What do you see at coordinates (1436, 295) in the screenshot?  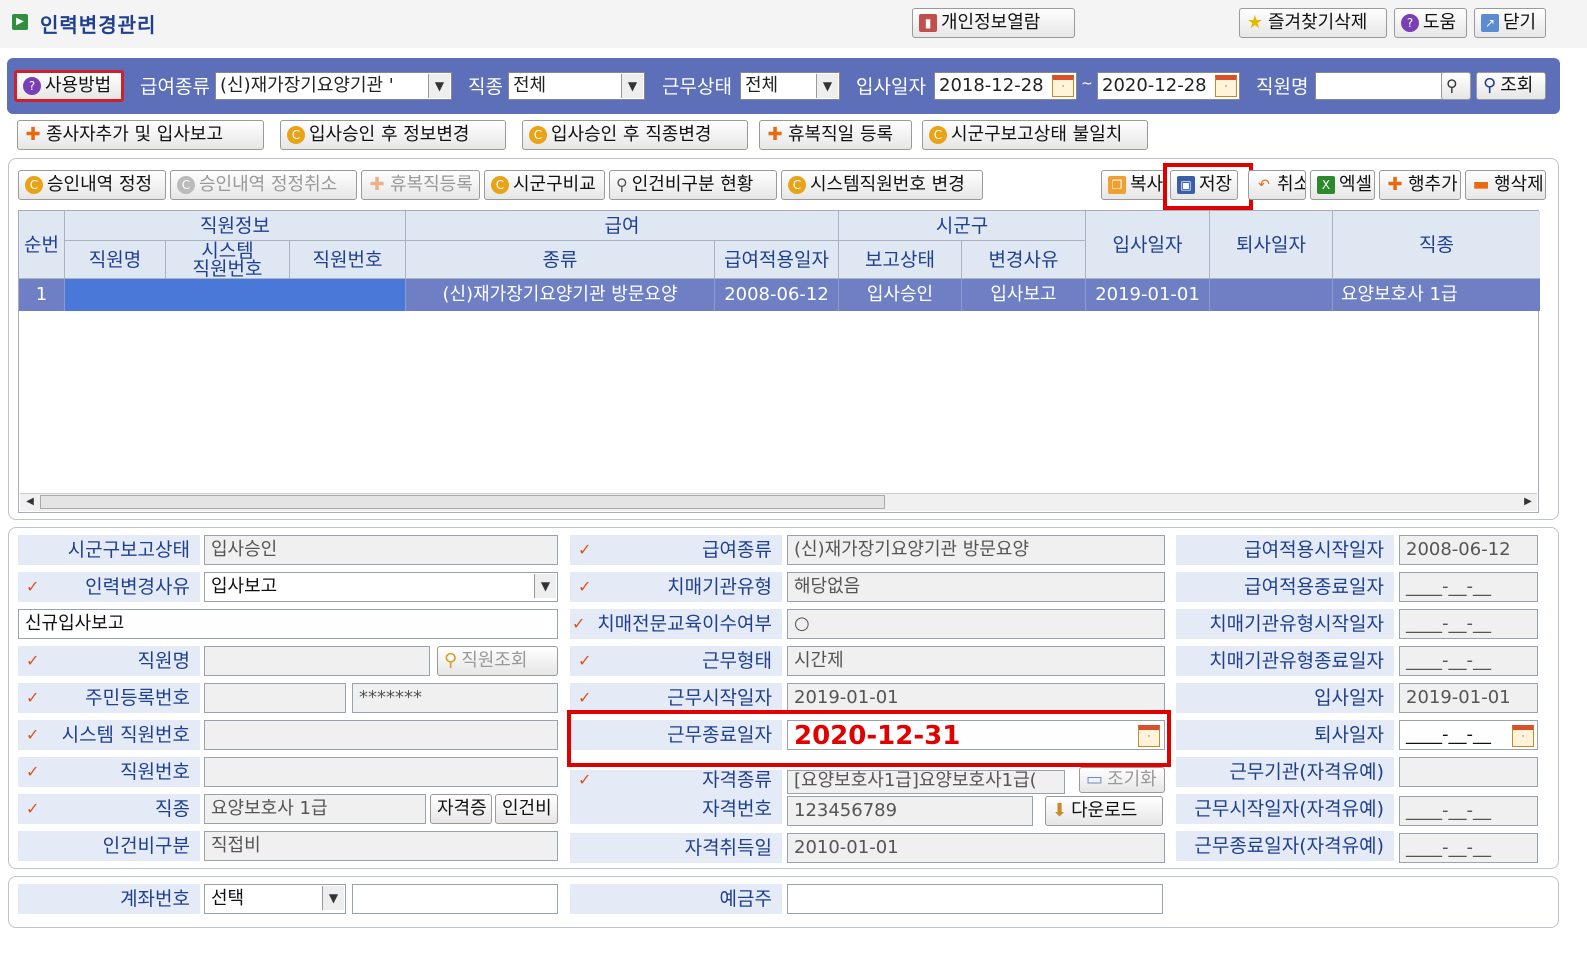 I see `cell-job: 요양보호사 1급` at bounding box center [1436, 295].